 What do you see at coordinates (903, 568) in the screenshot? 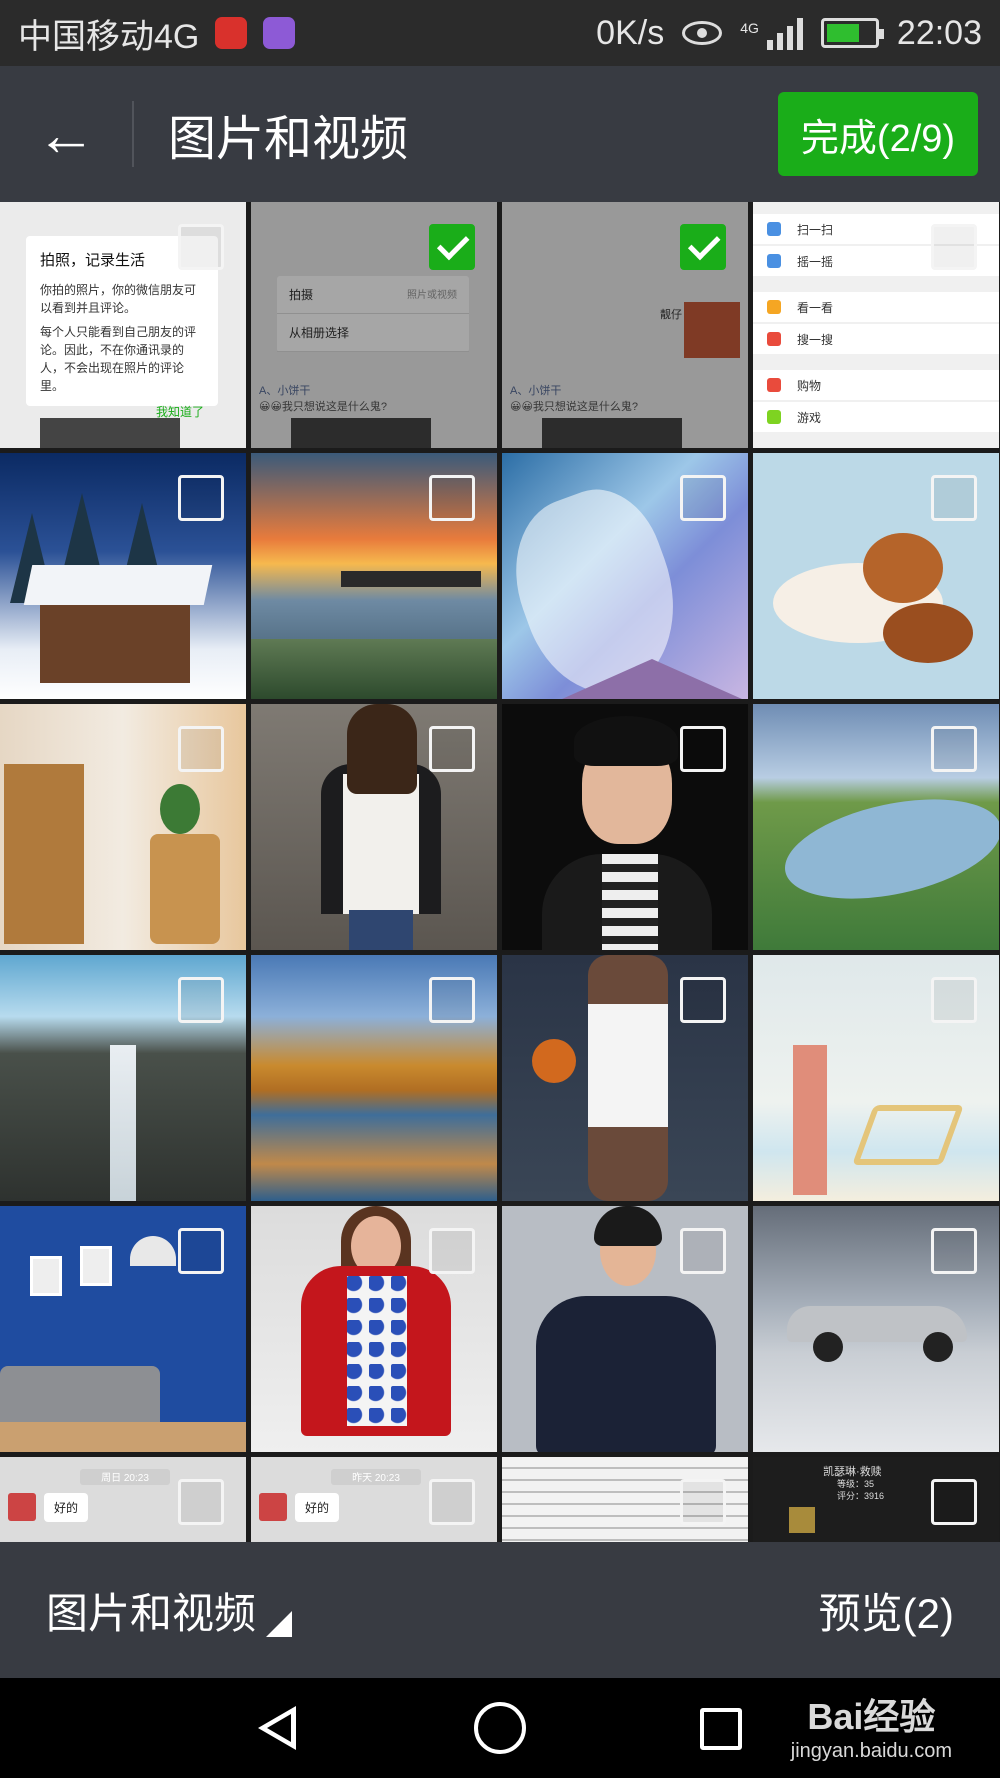
I see `puppy` at bounding box center [903, 568].